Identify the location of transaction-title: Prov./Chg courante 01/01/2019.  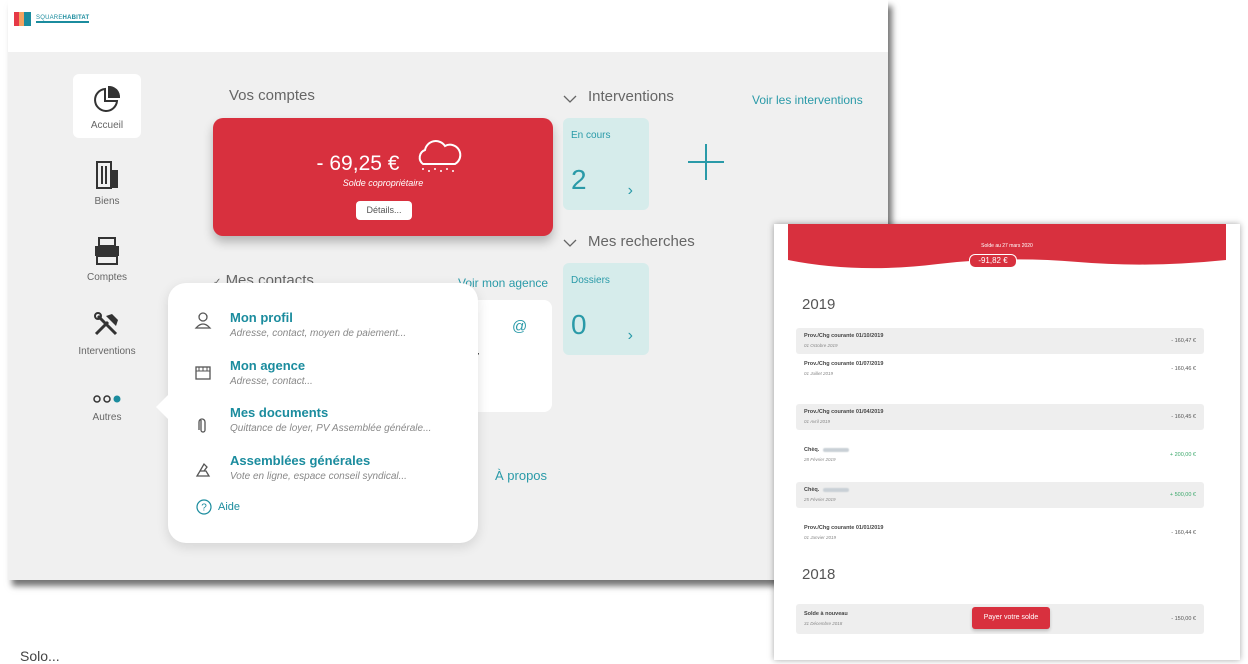
(844, 528).